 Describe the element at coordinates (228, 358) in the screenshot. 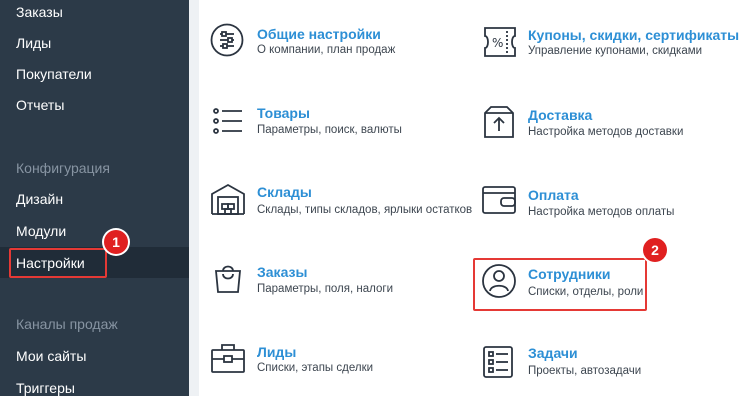

I see `briefcase-icon` at that location.